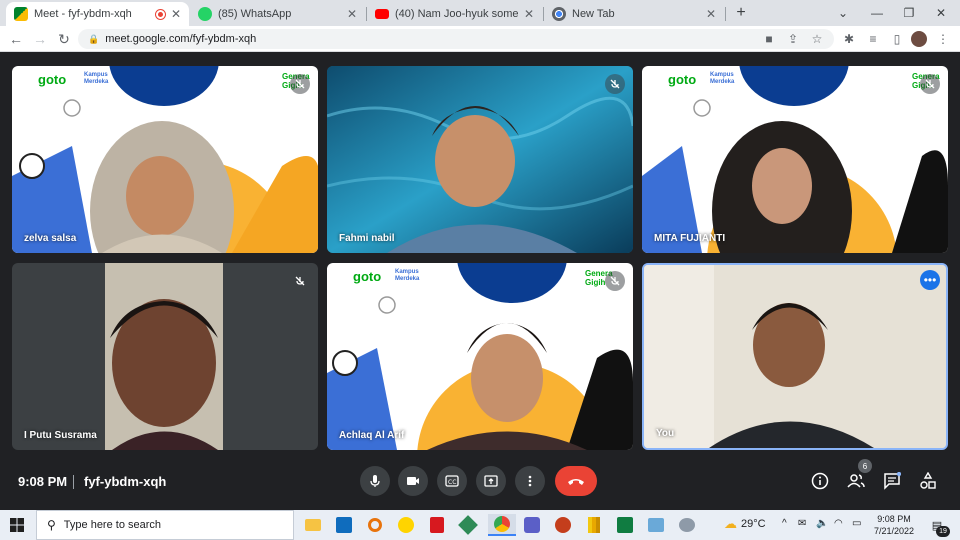  What do you see at coordinates (64, 39) in the screenshot?
I see `reload-icon: ↻` at bounding box center [64, 39].